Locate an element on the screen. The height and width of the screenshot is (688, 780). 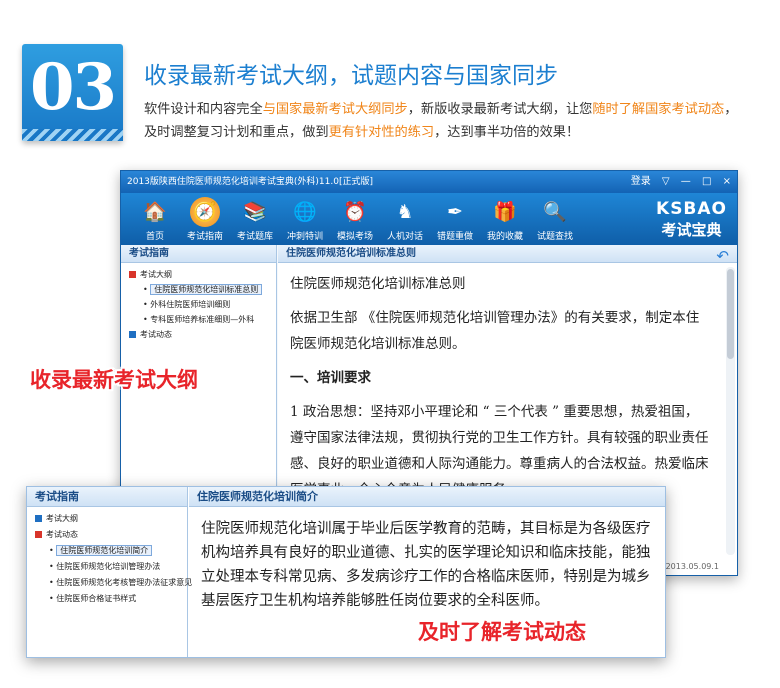
tree-item: • 住院医师规范化培训简介 is located at coordinates (111, 551).